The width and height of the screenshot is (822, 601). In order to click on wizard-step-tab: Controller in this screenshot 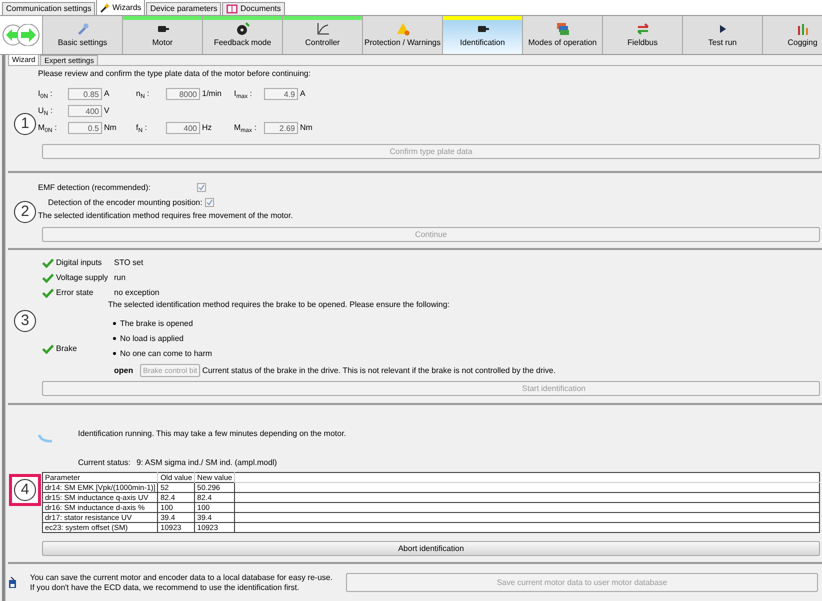, I will do `click(322, 35)`.